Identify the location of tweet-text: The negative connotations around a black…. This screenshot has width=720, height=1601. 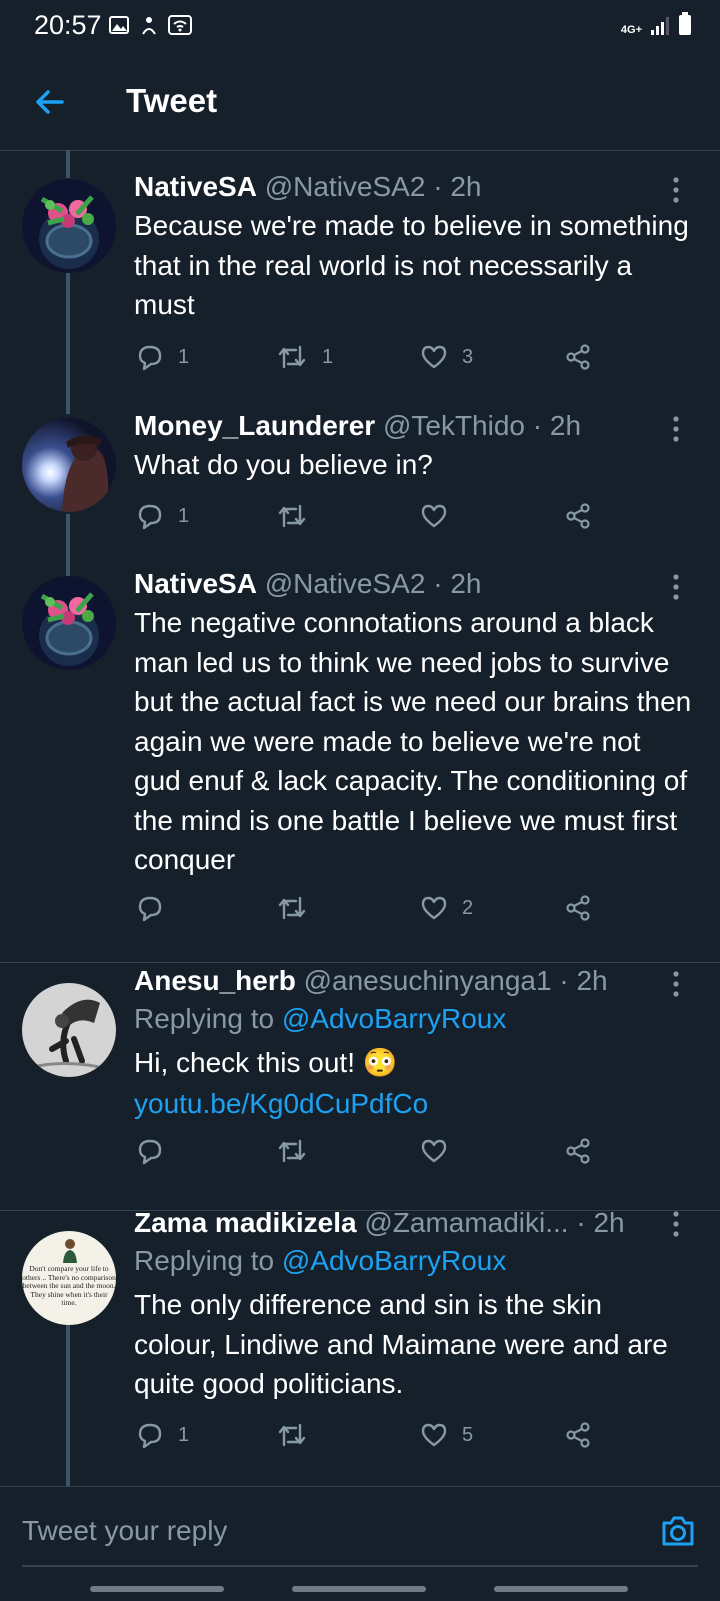
(413, 741).